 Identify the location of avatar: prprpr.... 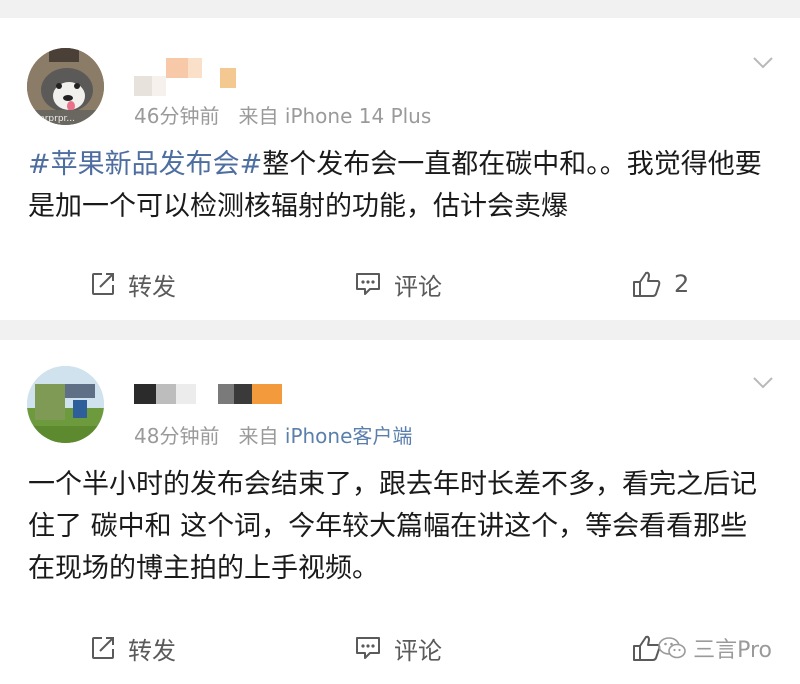
(65, 86).